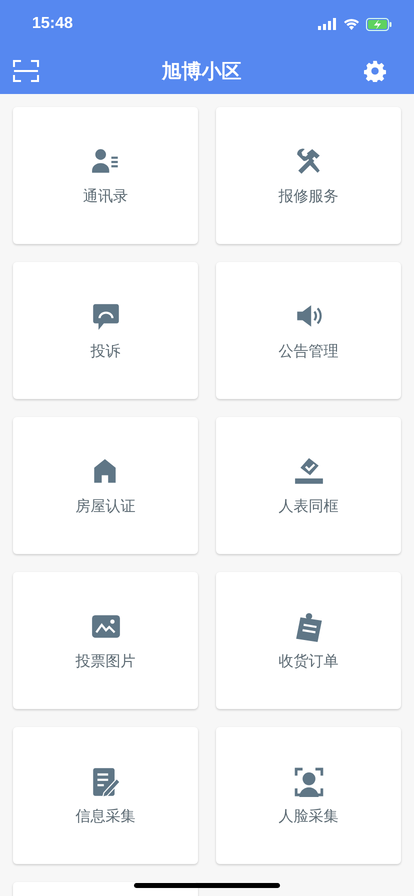  What do you see at coordinates (309, 627) in the screenshot?
I see `notes-icon` at bounding box center [309, 627].